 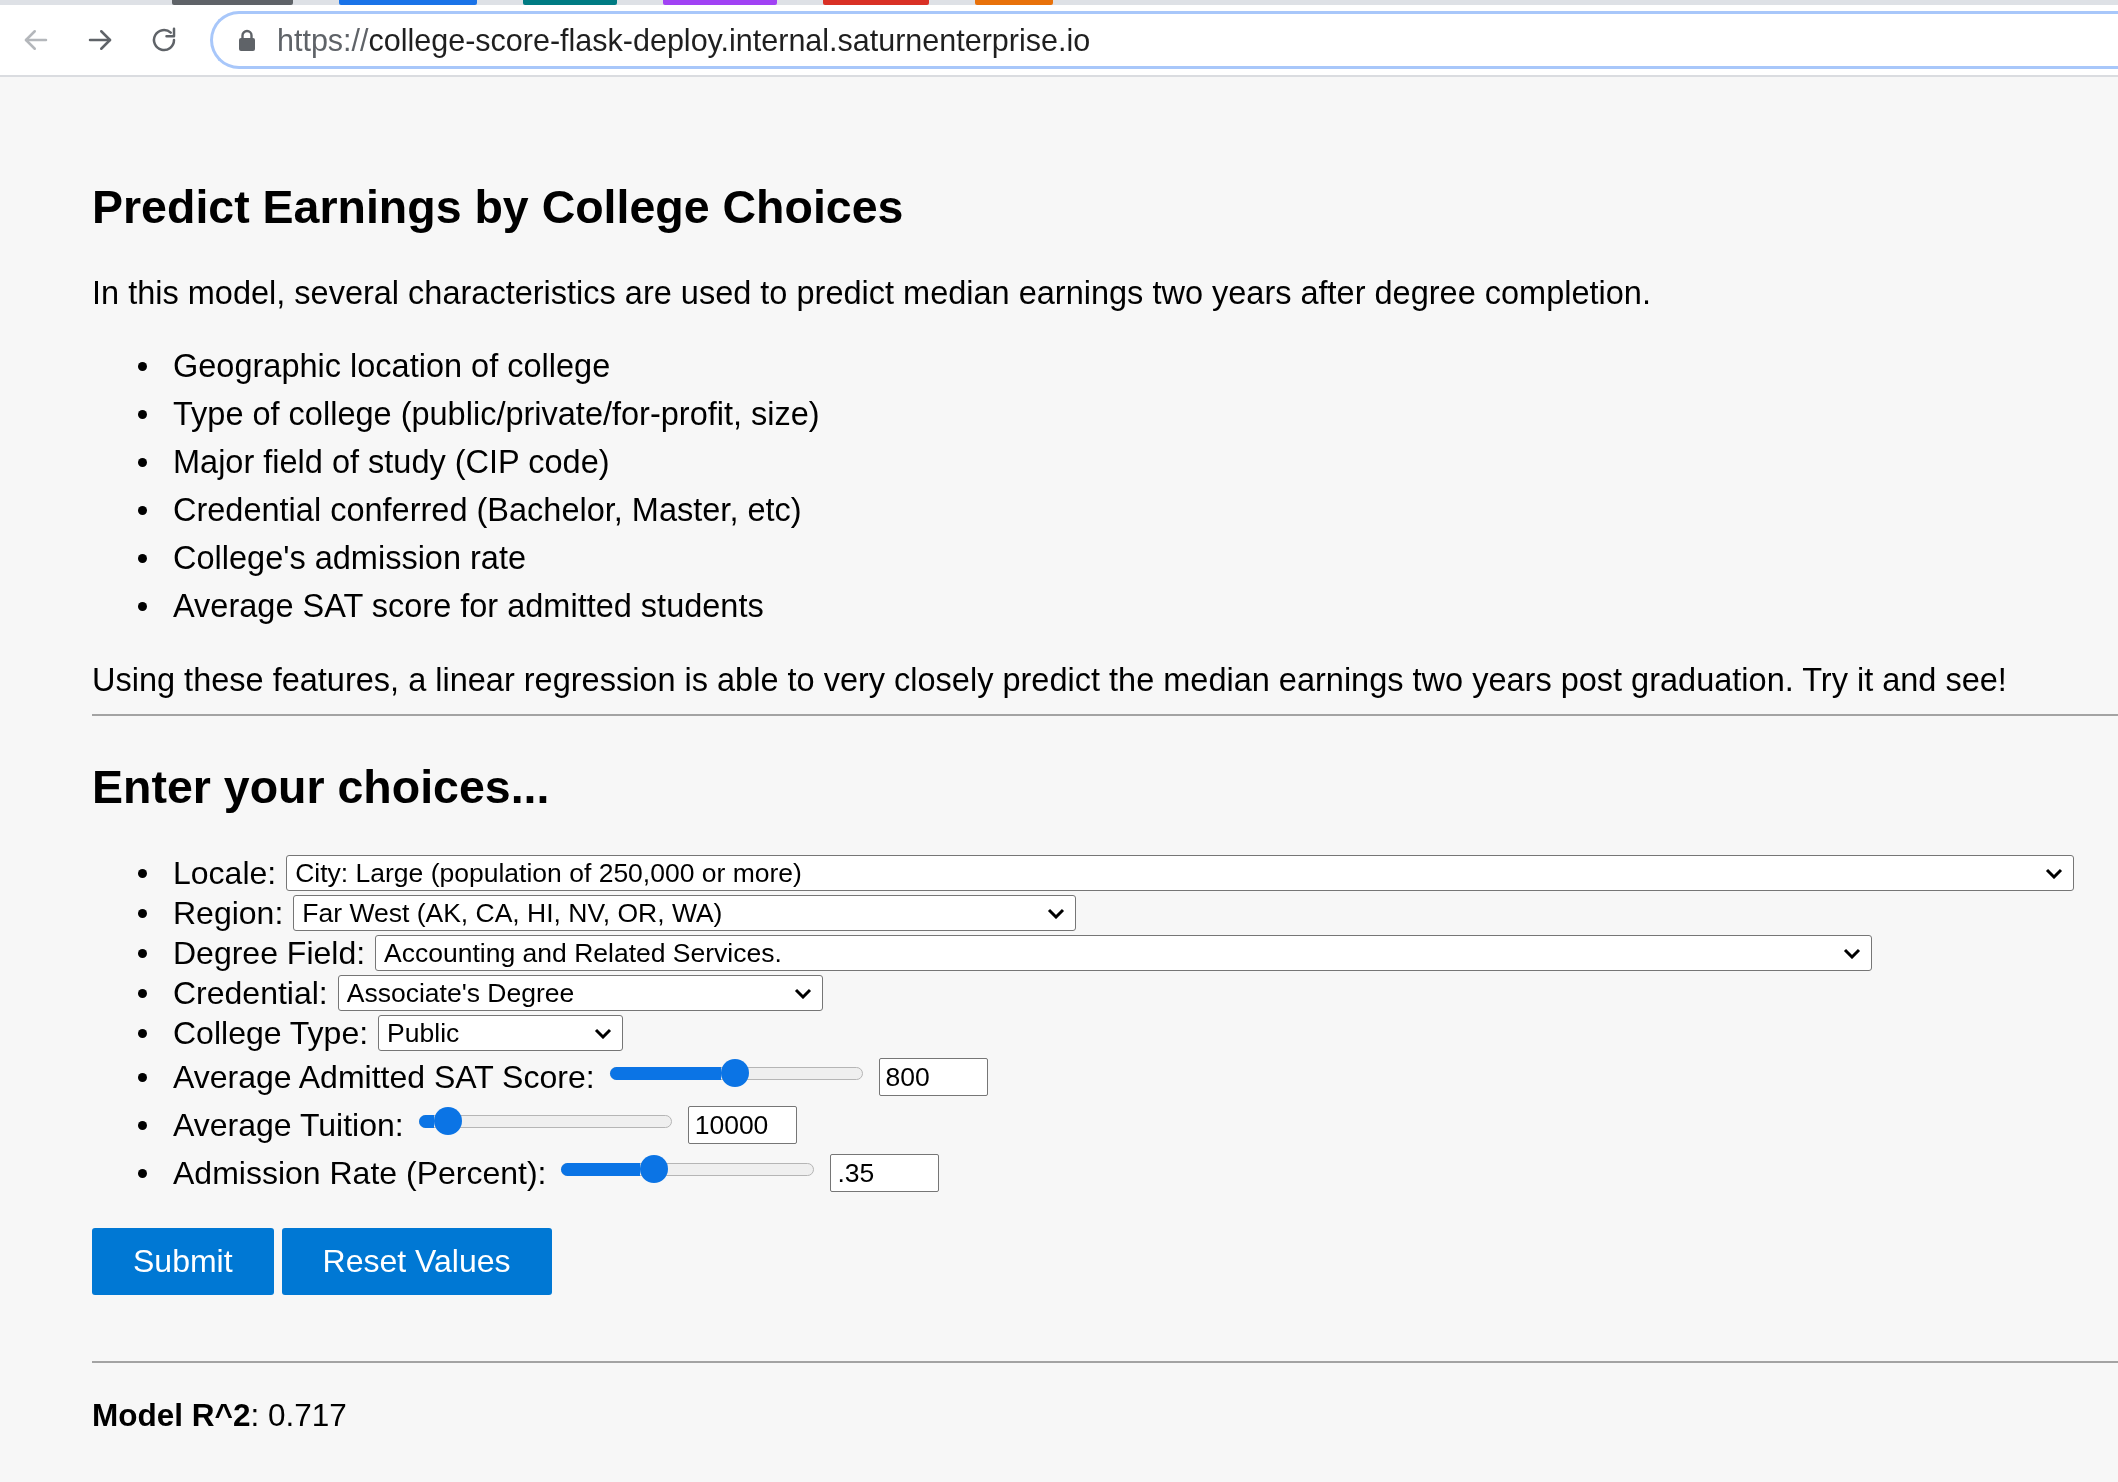 I want to click on action-button: Reset Values, so click(x=416, y=1261).